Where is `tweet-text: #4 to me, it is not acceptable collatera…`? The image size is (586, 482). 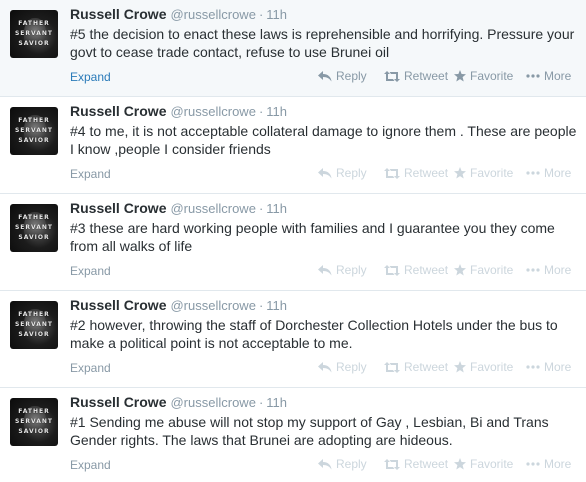 tweet-text: #4 to me, it is not acceptable collatera… is located at coordinates (323, 140).